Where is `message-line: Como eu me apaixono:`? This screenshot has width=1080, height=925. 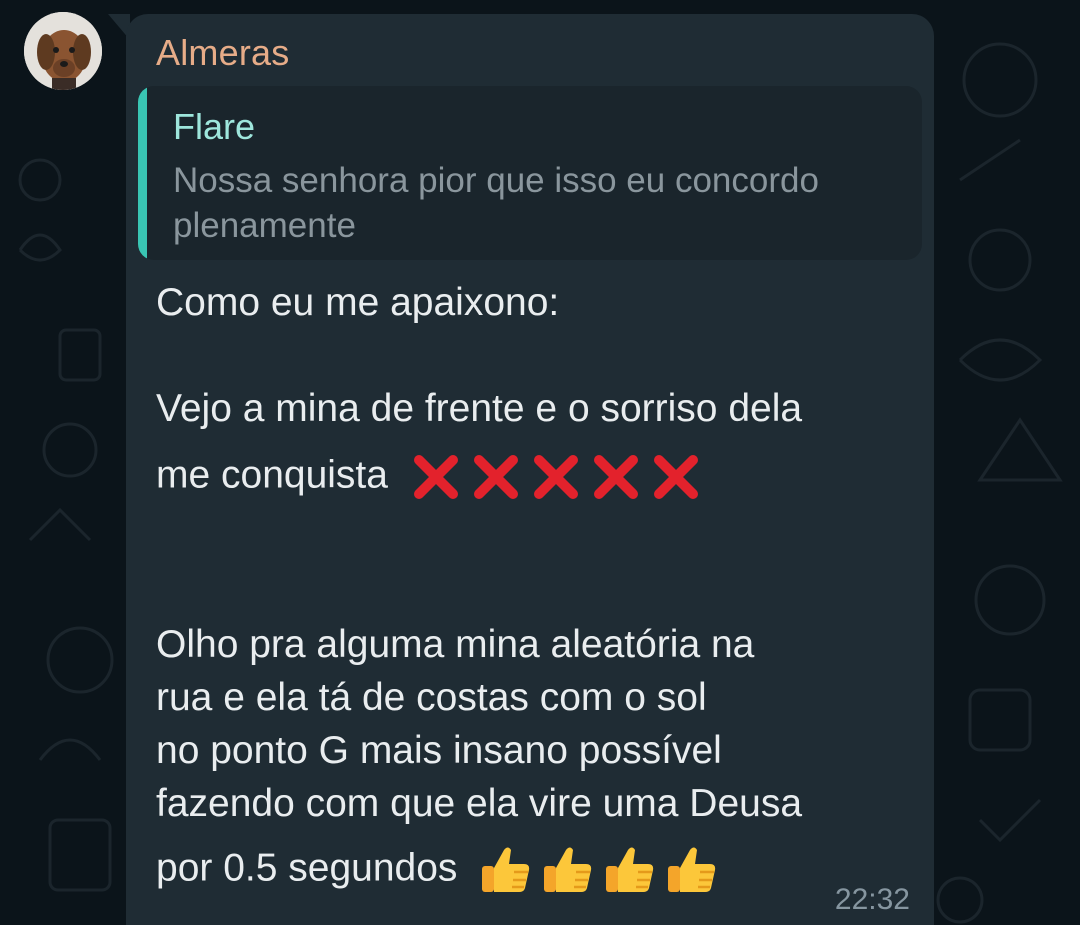
message-line: Como eu me apaixono: is located at coordinates (358, 302).